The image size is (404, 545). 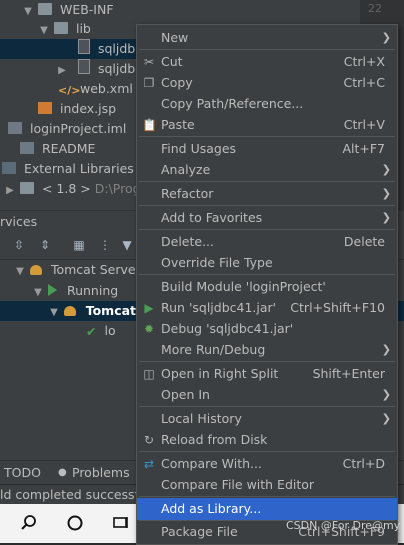 I want to click on widgets-icon, so click(x=121, y=523).